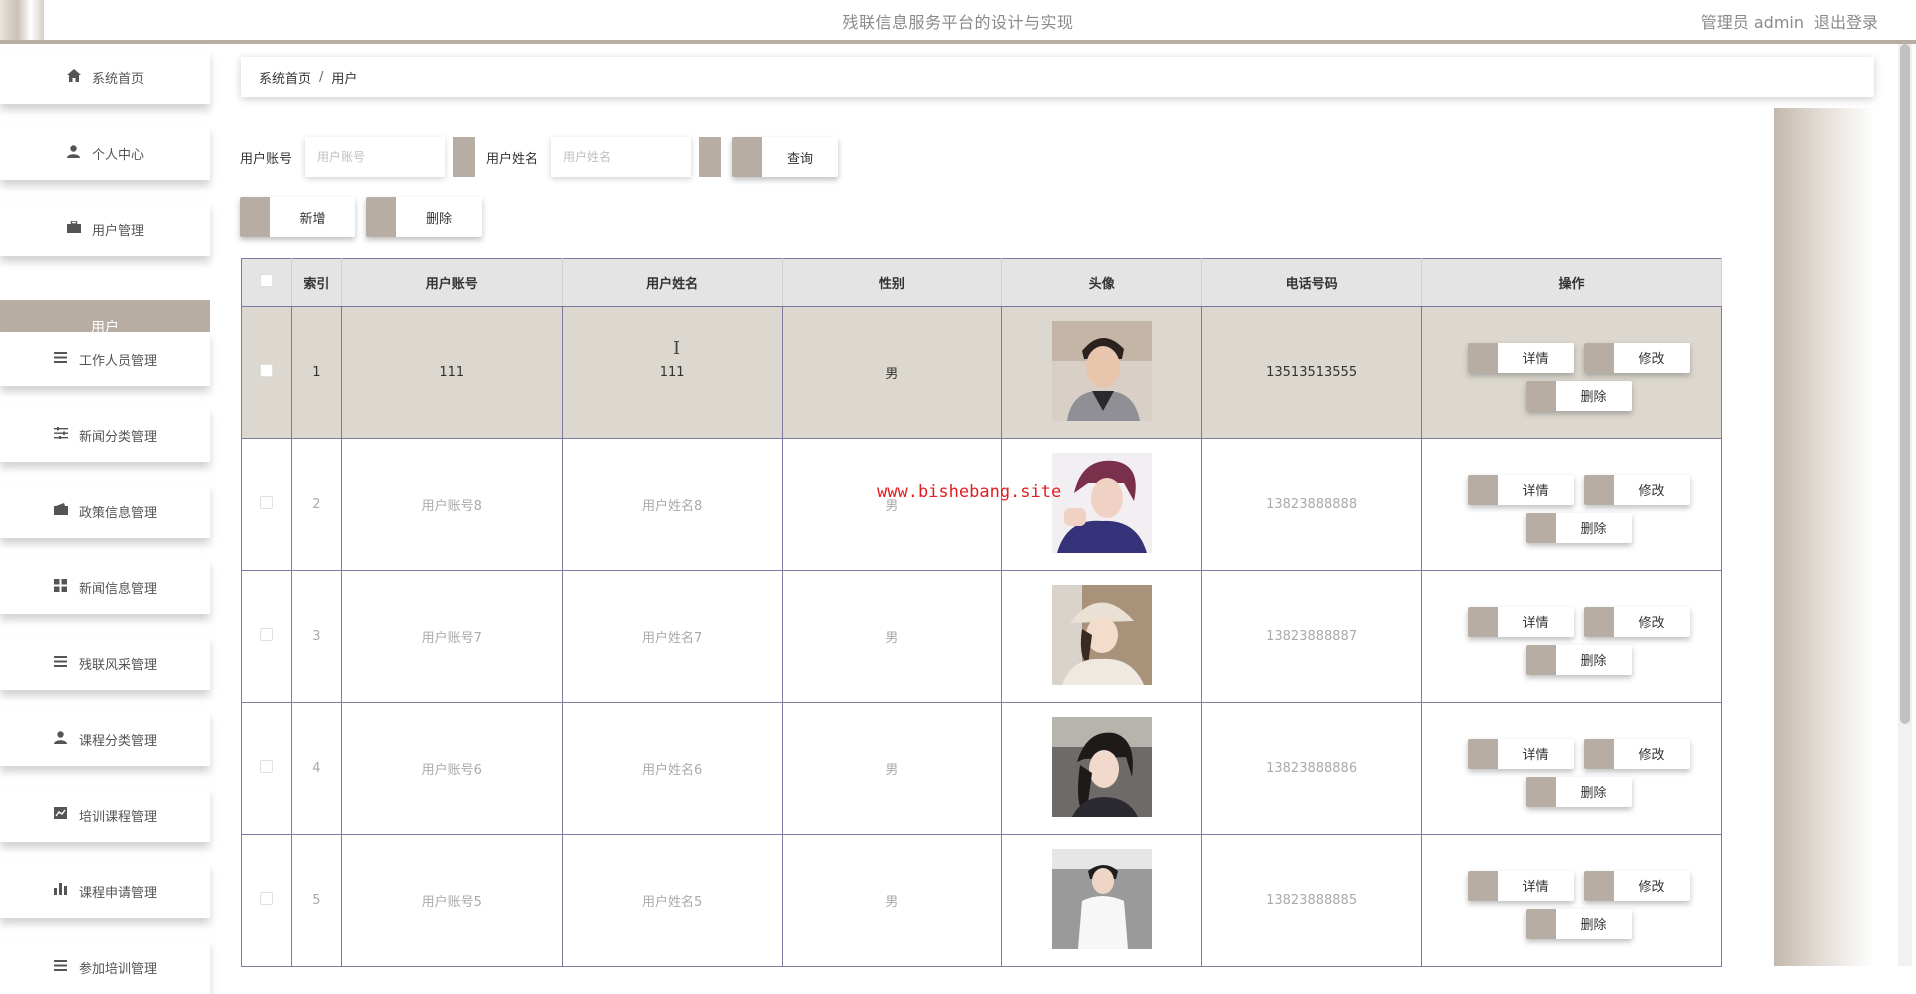  I want to click on delete-button-label: 删除, so click(1593, 661).